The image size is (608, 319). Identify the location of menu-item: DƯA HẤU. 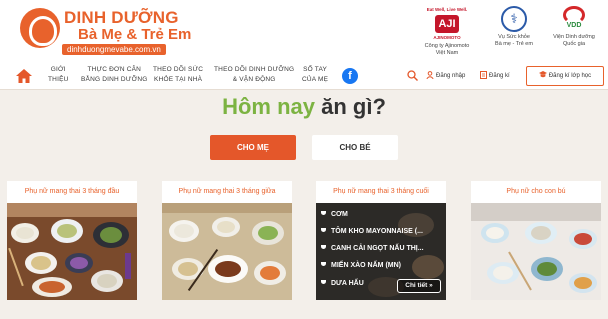
(342, 283).